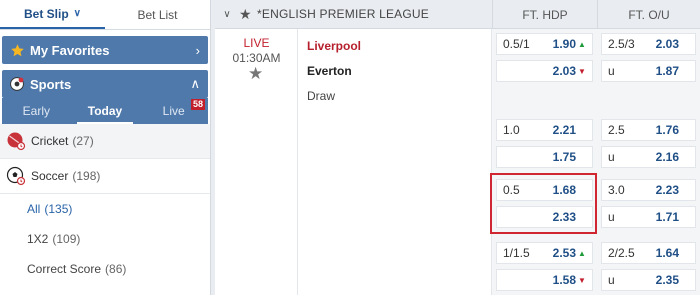 The height and width of the screenshot is (295, 700). I want to click on sub-count: (86), so click(116, 269).